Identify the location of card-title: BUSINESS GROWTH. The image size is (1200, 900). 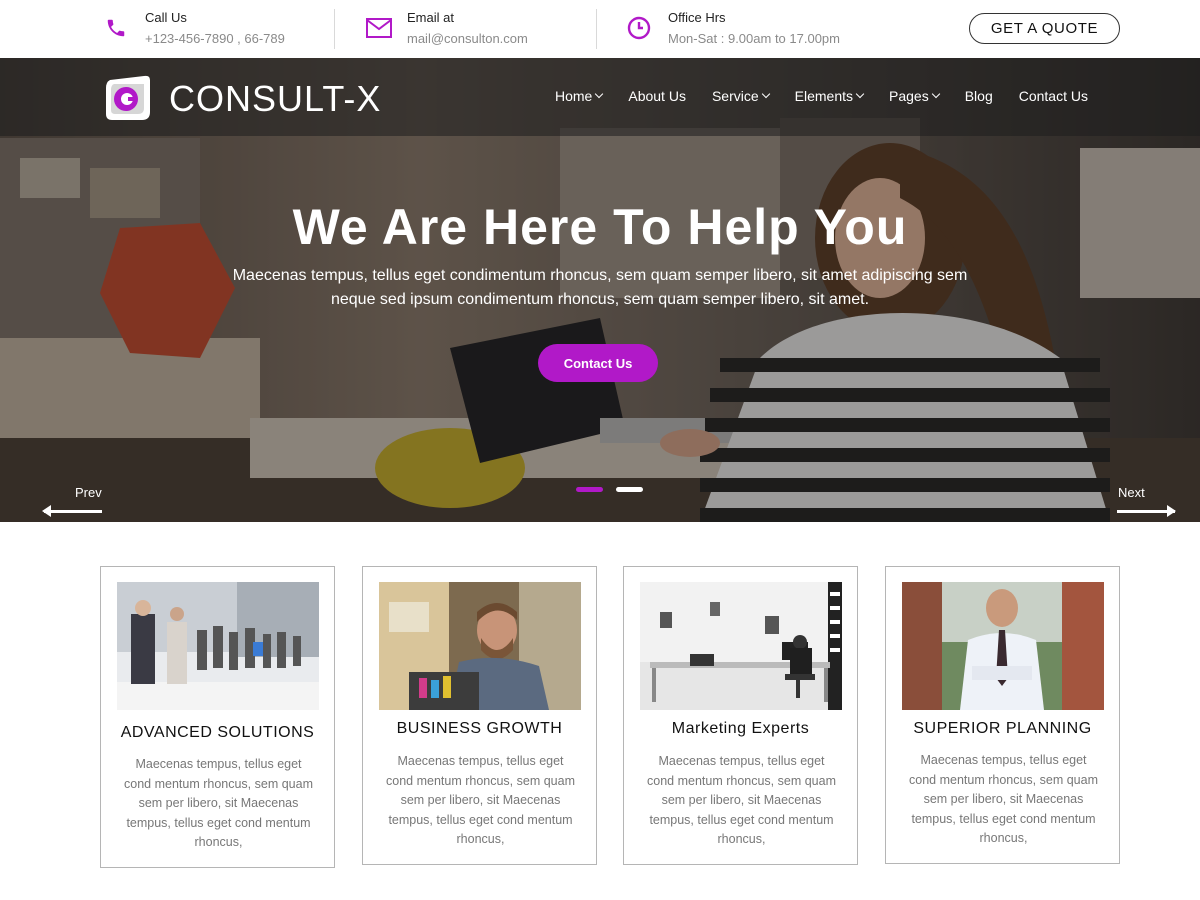
(479, 729).